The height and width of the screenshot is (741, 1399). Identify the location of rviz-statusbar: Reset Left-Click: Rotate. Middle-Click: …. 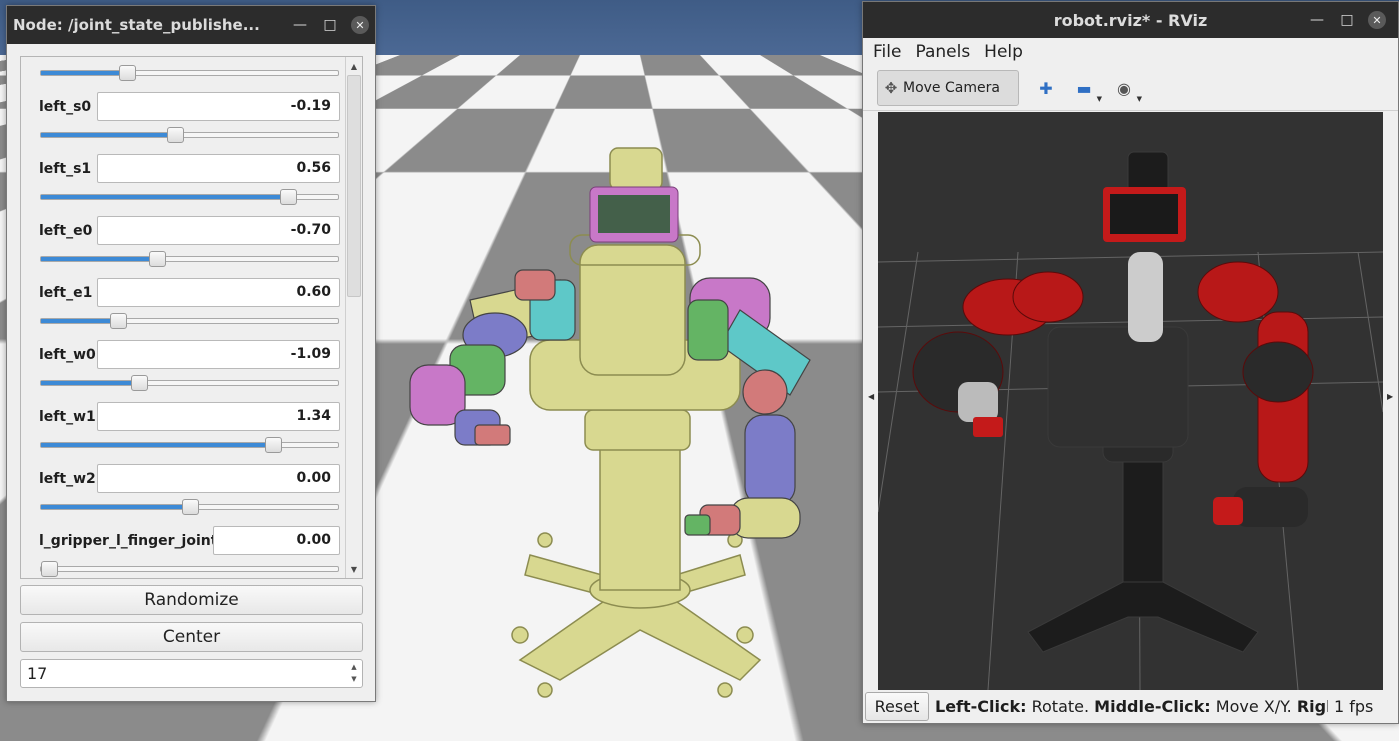
(1130, 706).